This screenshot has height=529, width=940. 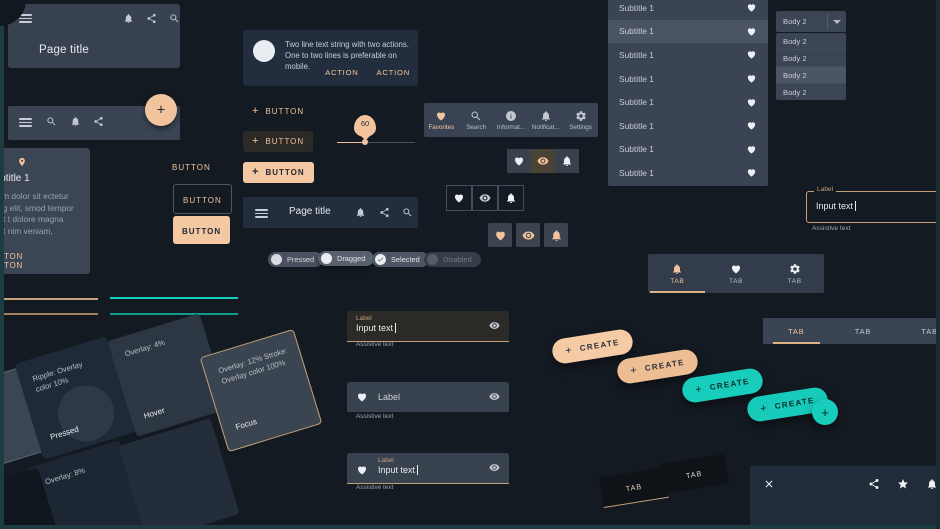 What do you see at coordinates (428, 397) in the screenshot?
I see `filled-text-field-enabled: Label` at bounding box center [428, 397].